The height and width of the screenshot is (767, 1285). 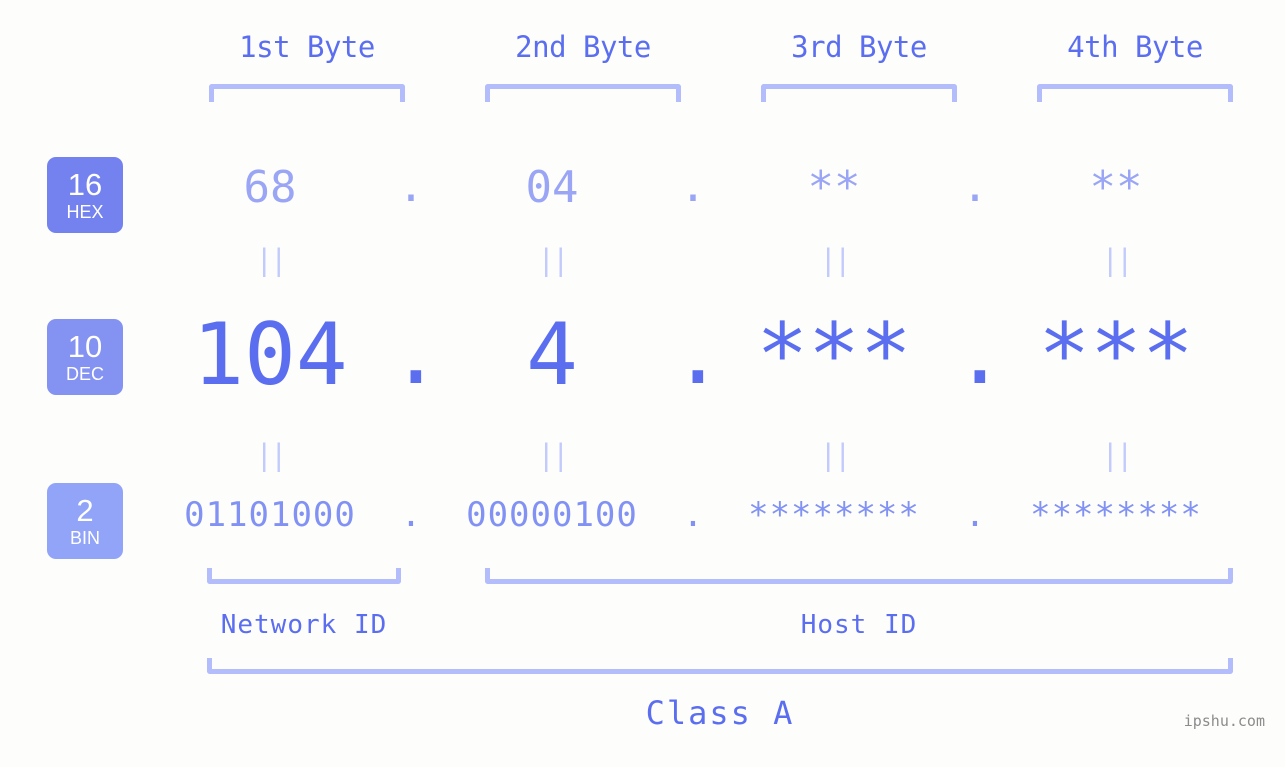 I want to click on bin-byte-2: 00000100, so click(x=552, y=515).